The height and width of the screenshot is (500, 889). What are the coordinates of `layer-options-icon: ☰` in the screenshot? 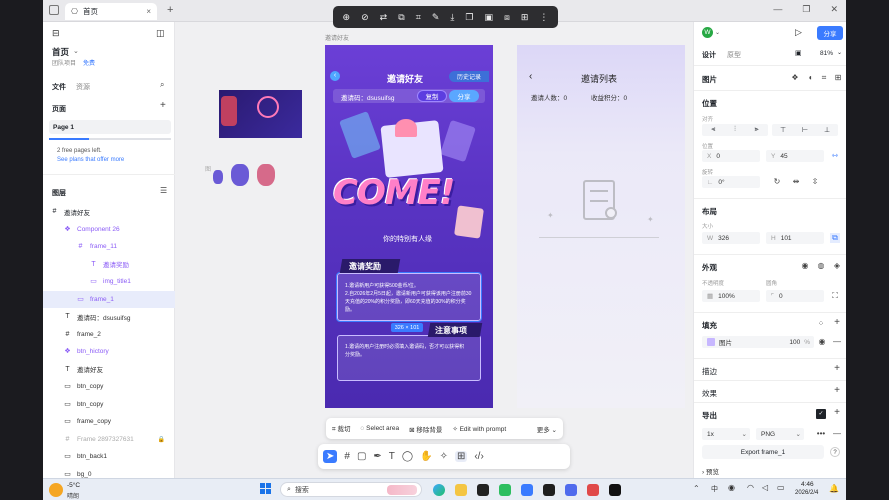 It's located at (163, 190).